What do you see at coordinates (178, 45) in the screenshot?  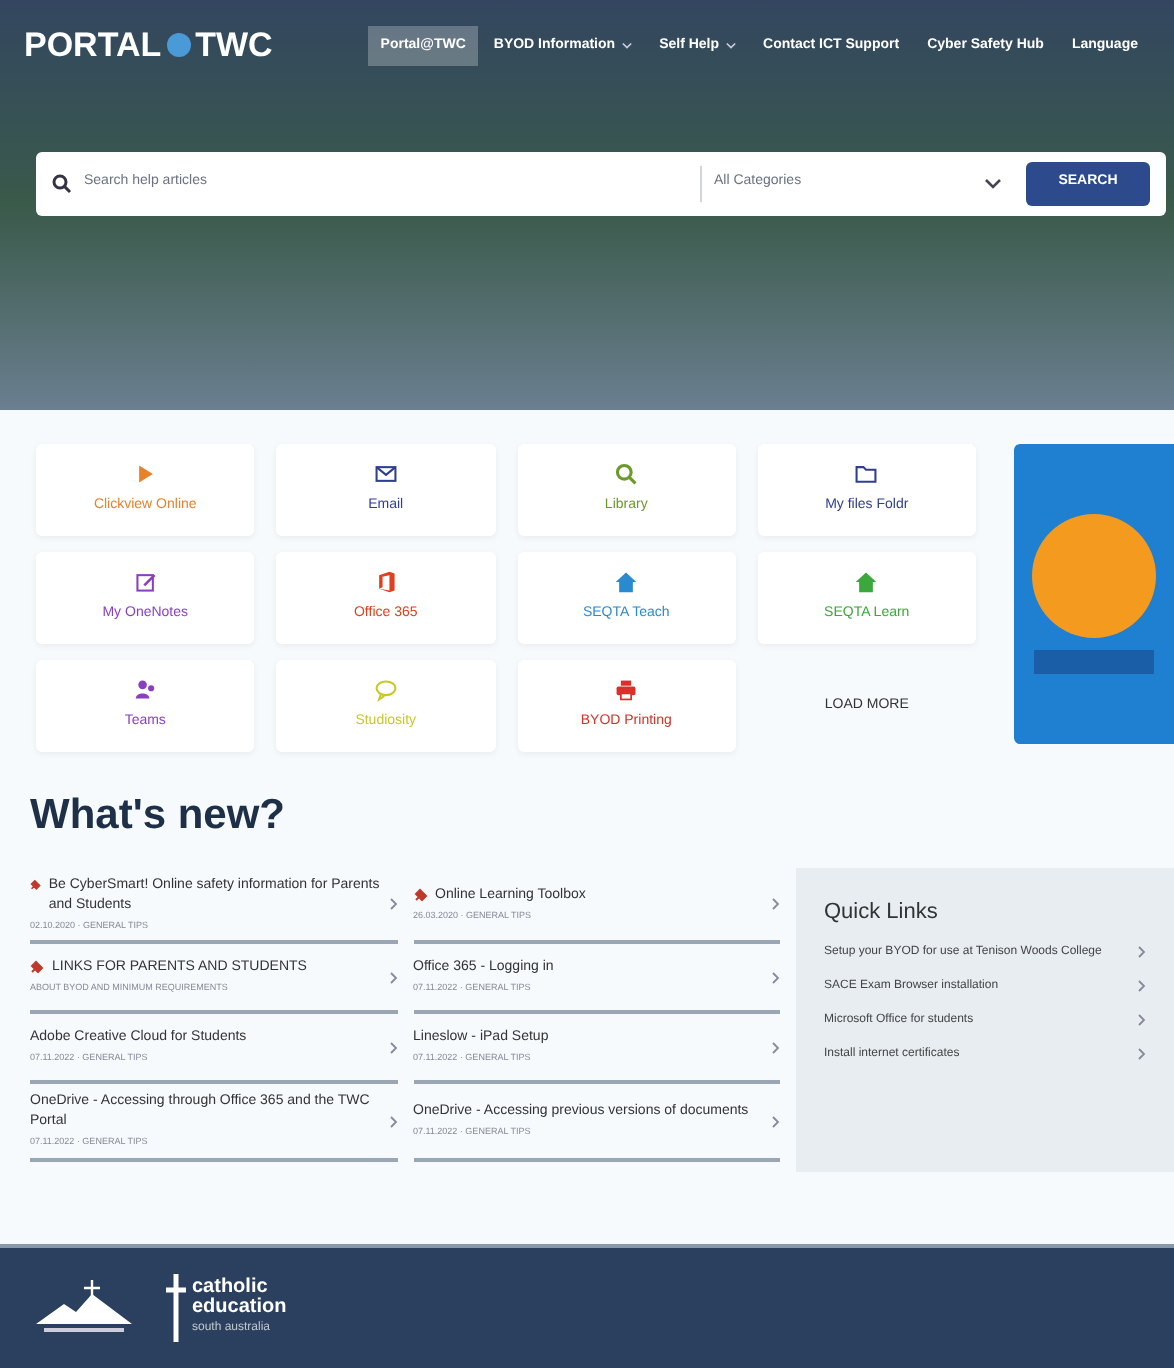 I see `globe-icon` at bounding box center [178, 45].